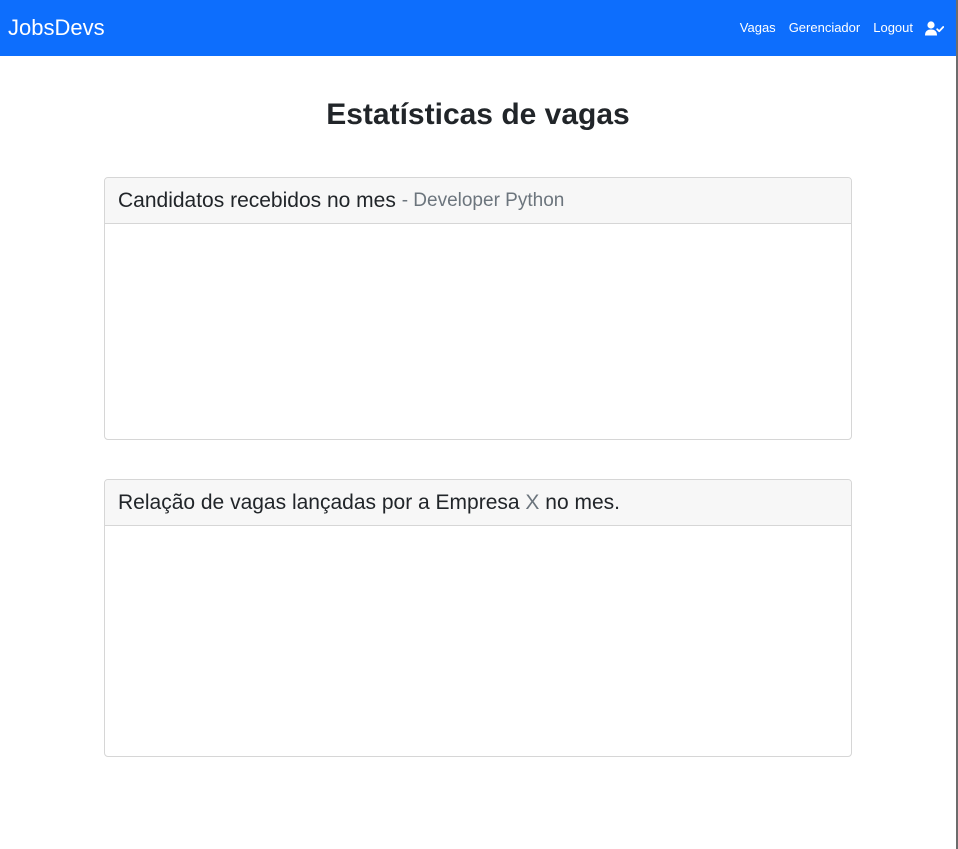 The width and height of the screenshot is (958, 849). I want to click on user-check-icon, so click(934, 28).